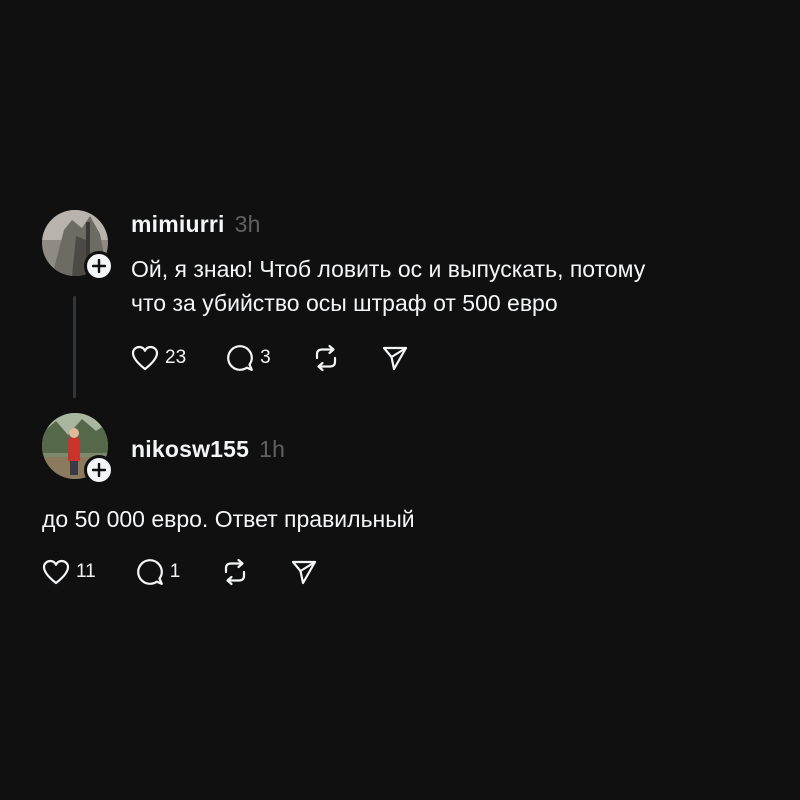  I want to click on reply-button: 1, so click(158, 572).